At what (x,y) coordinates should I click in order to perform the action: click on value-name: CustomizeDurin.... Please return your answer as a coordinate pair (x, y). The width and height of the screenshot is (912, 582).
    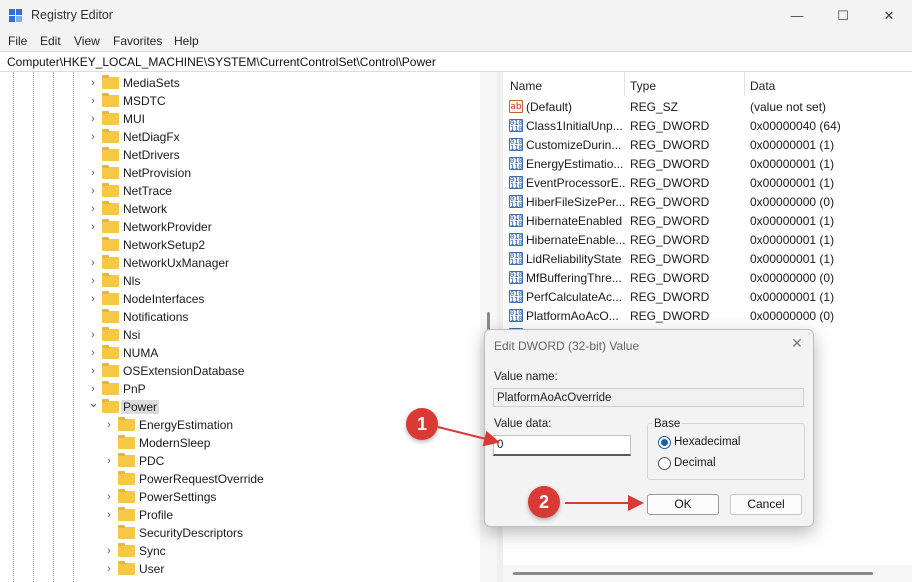
    Looking at the image, I should click on (574, 145).